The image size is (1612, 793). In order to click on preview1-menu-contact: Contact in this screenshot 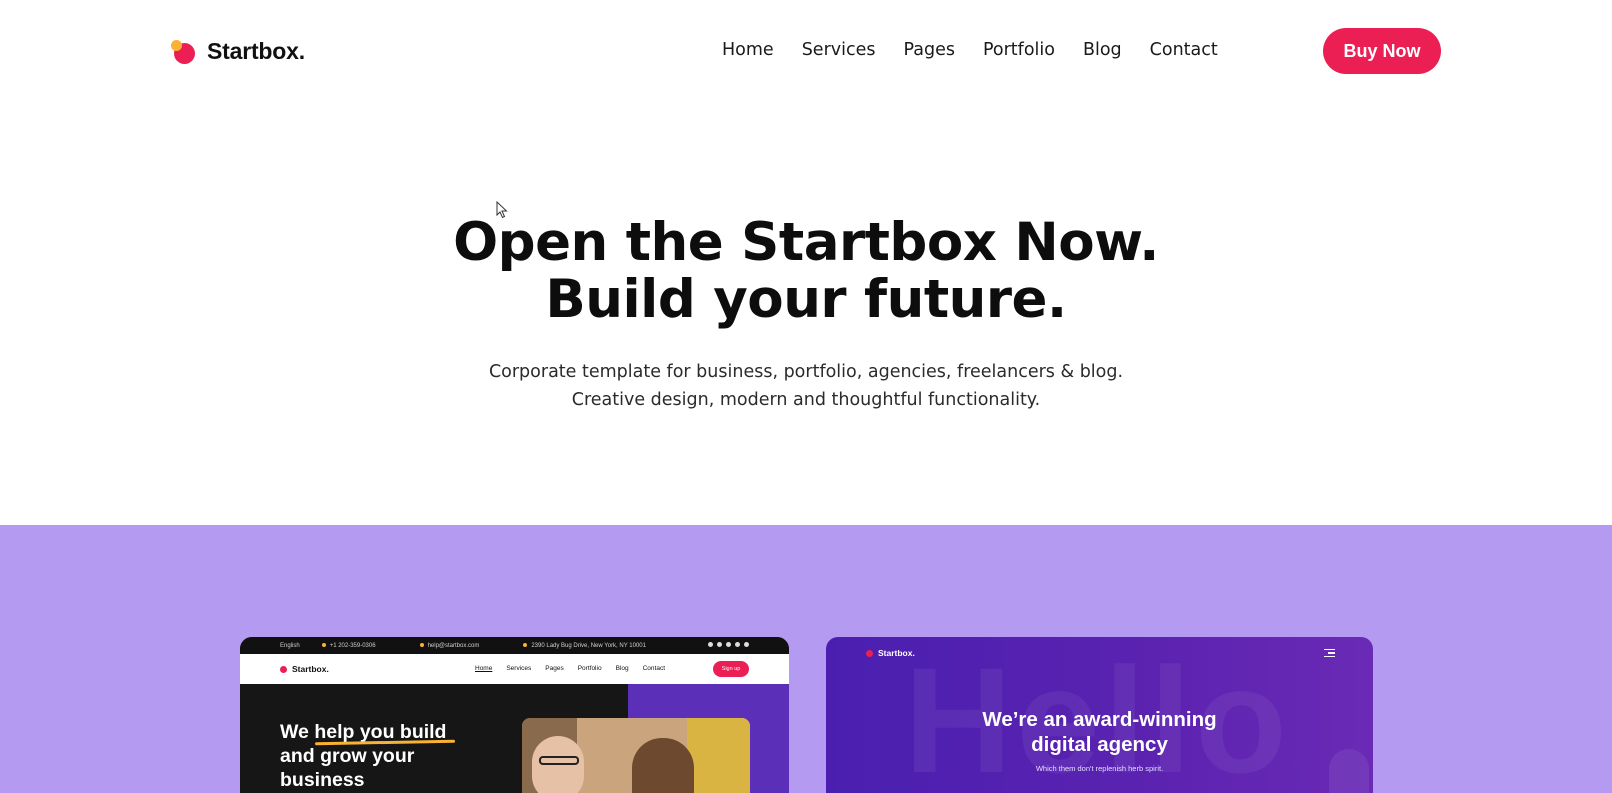, I will do `click(653, 668)`.